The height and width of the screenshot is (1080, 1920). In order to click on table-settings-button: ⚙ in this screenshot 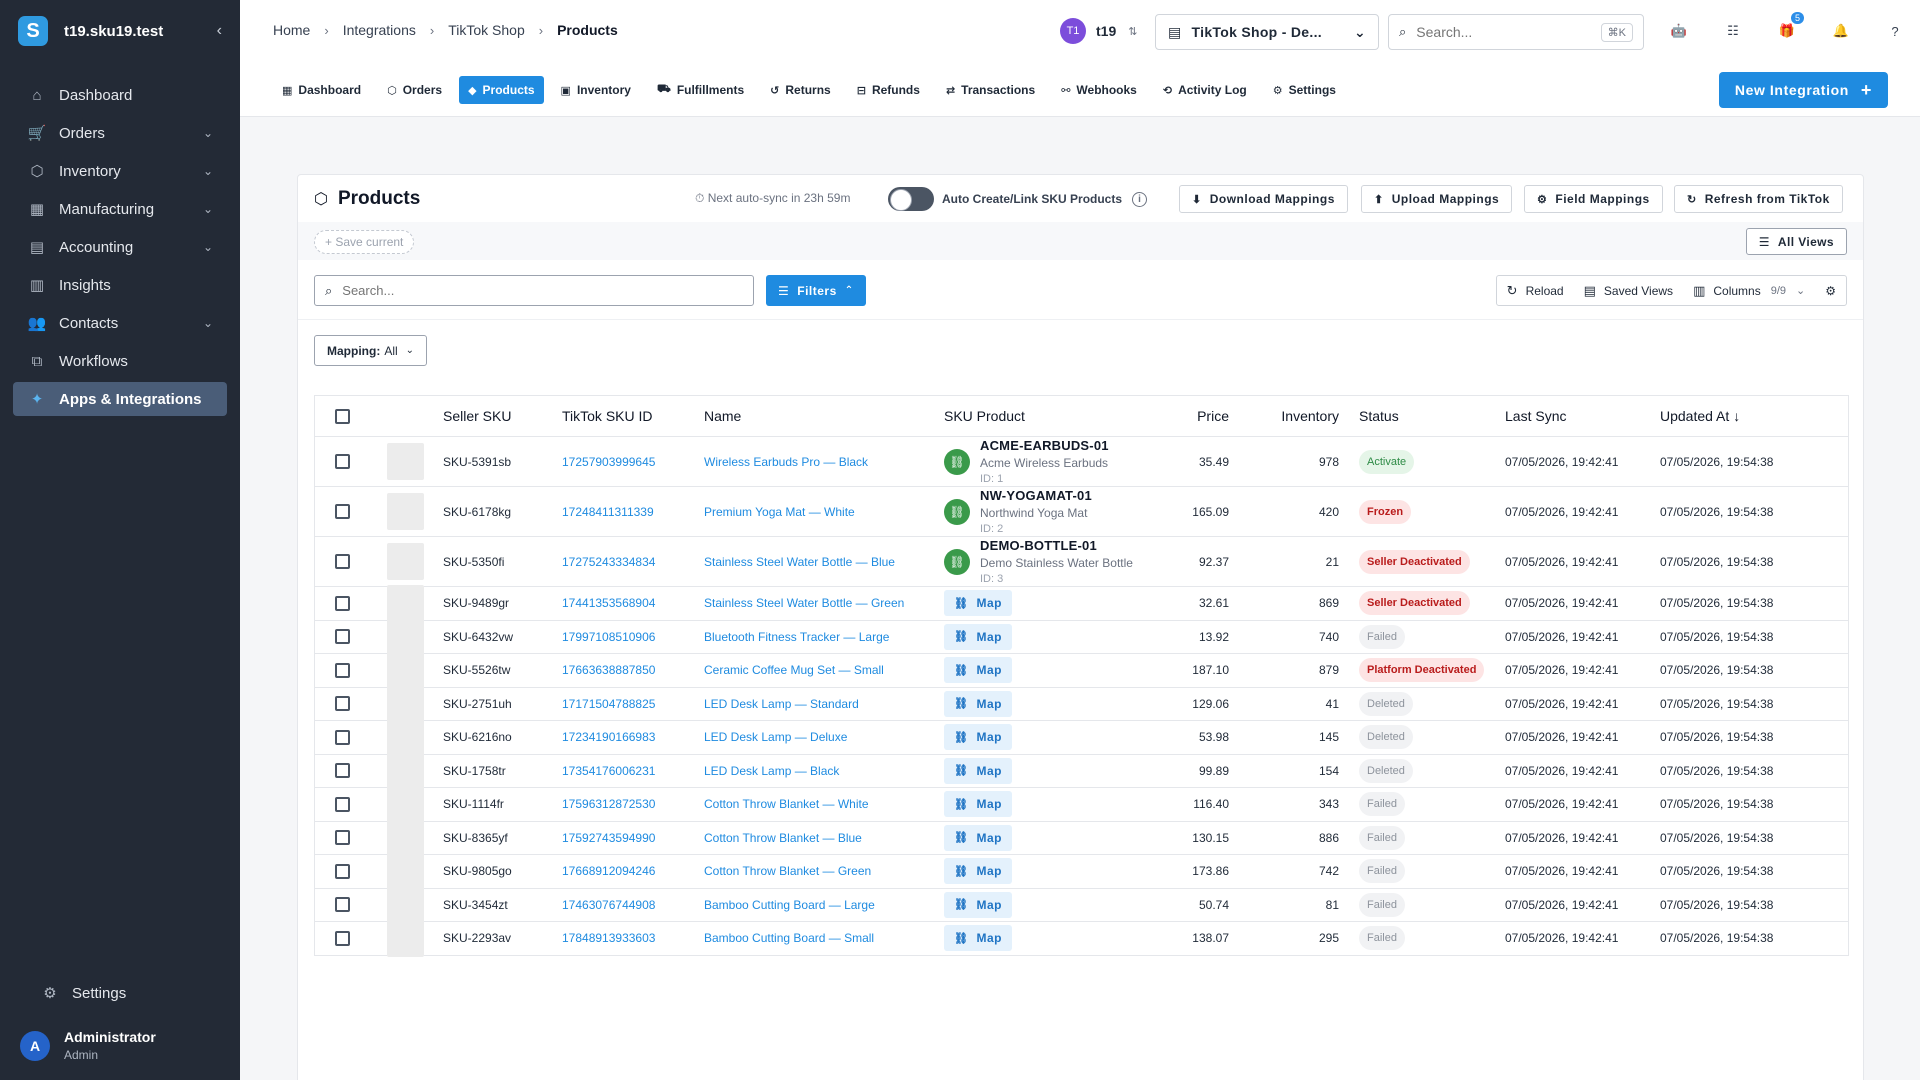, I will do `click(1830, 291)`.